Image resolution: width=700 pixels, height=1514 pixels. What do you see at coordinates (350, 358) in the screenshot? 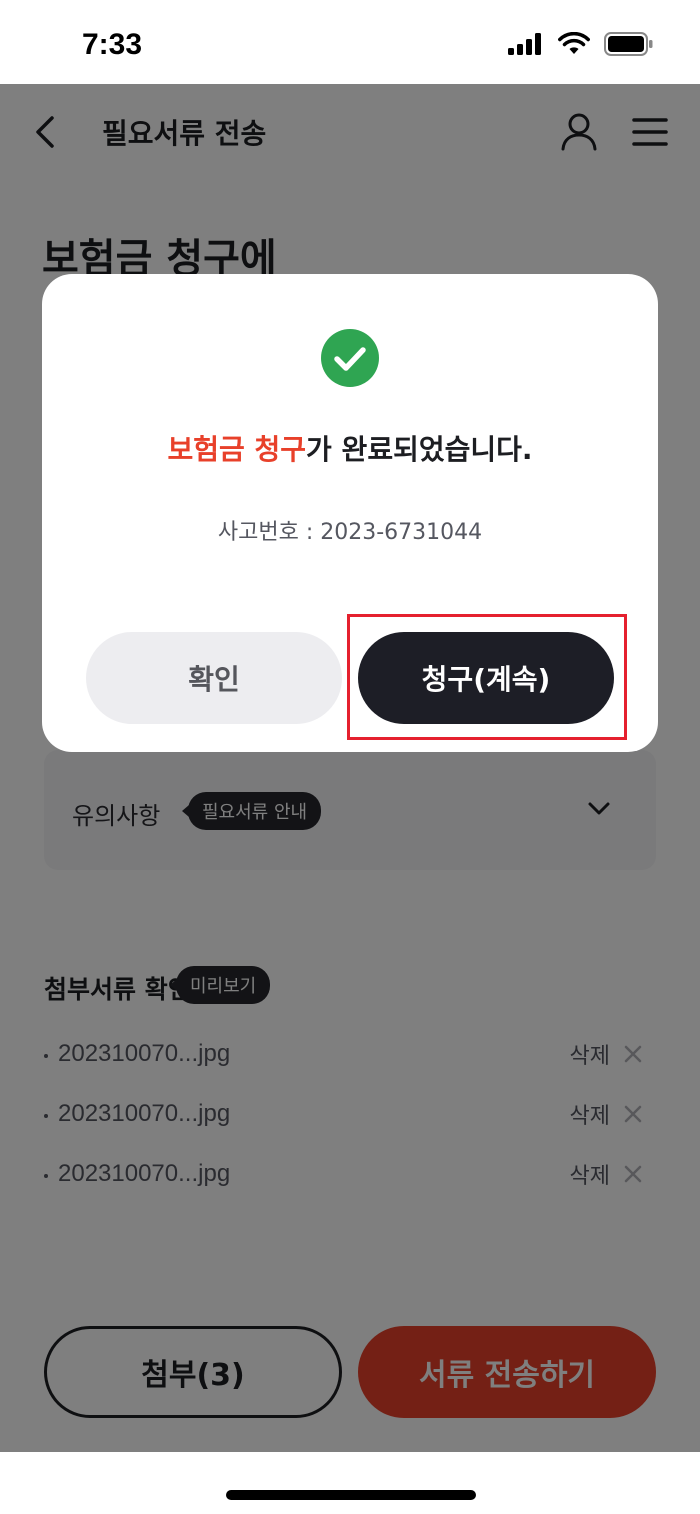
I see `check-circle-icon` at bounding box center [350, 358].